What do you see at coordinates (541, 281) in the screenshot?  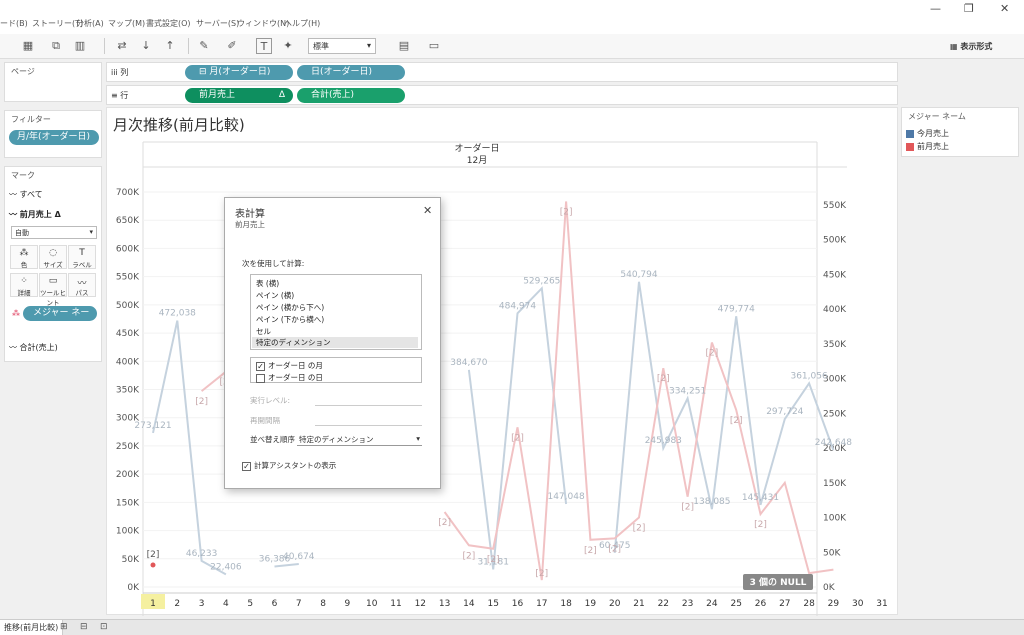 I see `data-label: 529,265` at bounding box center [541, 281].